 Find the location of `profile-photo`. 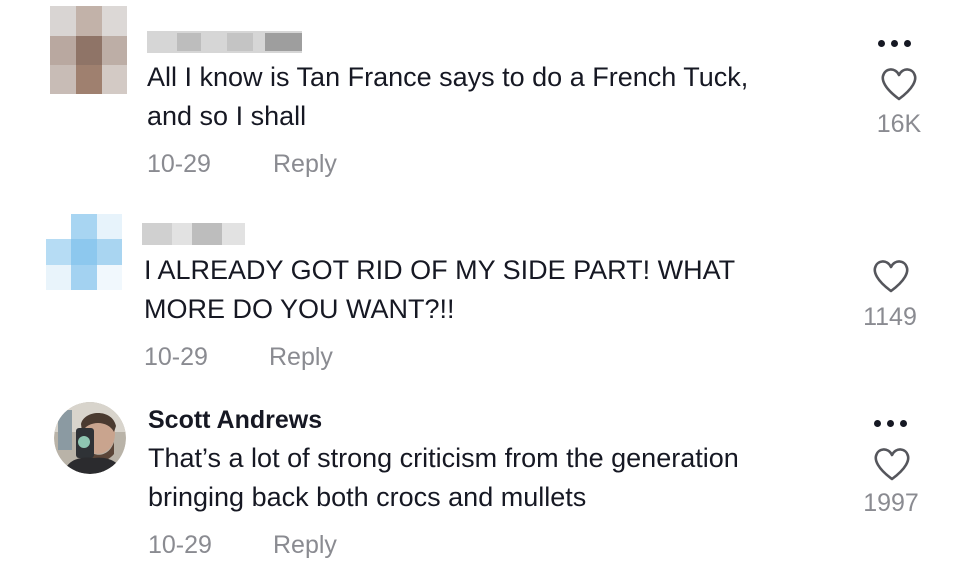

profile-photo is located at coordinates (90, 438).